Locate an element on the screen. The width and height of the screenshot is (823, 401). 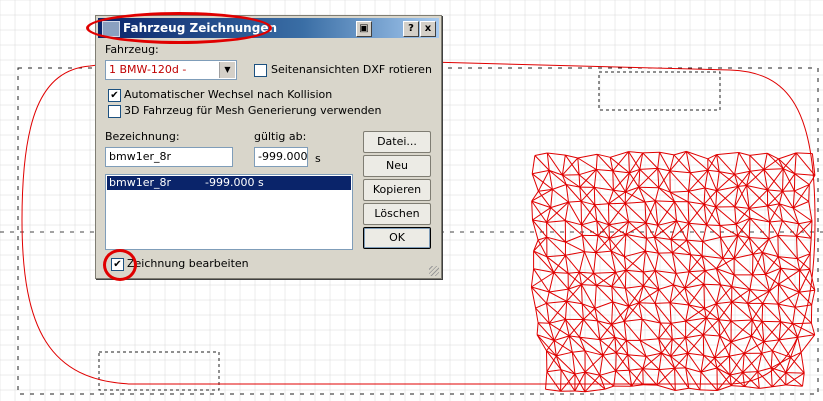
auto-switch-checkbox: ✔ is located at coordinates (114, 95).